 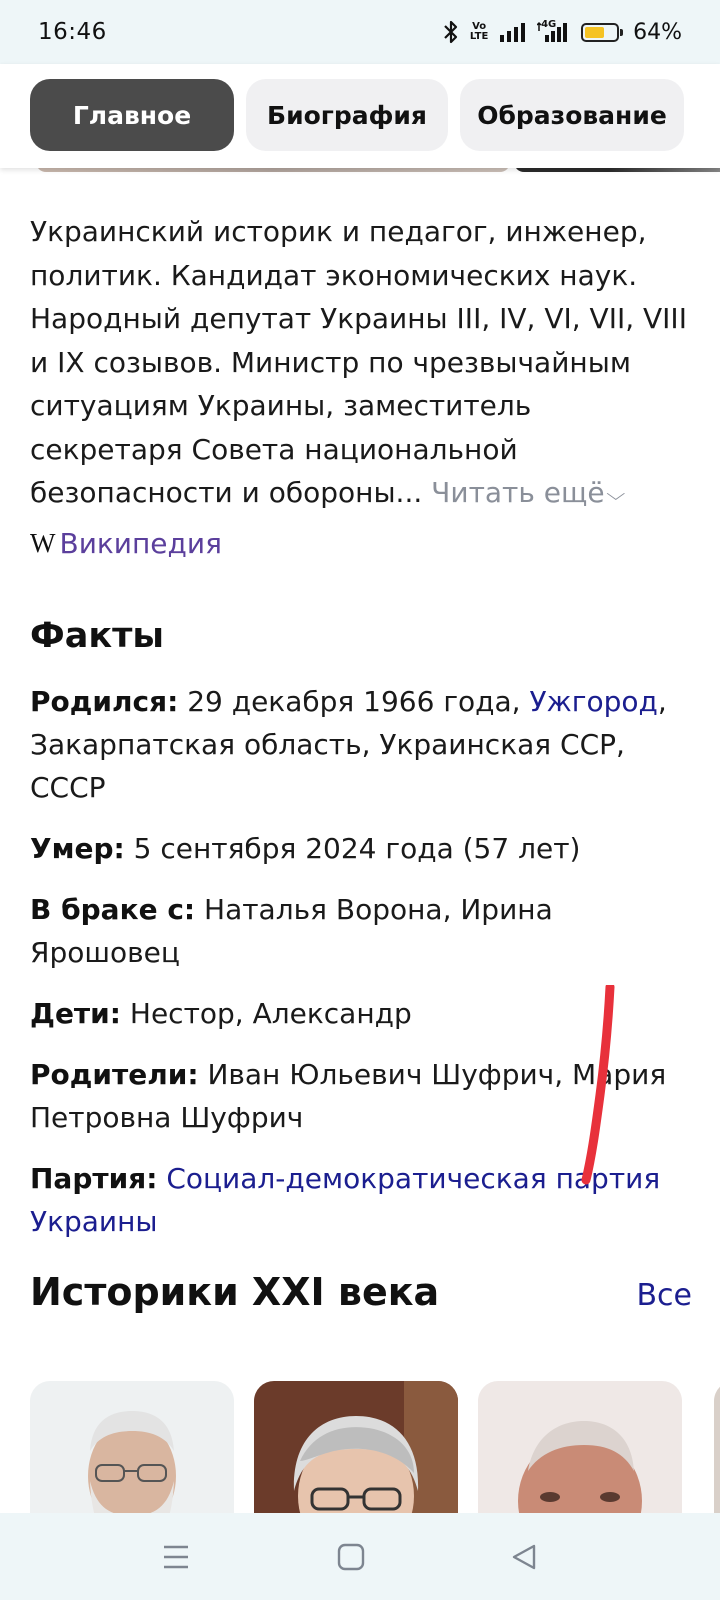 What do you see at coordinates (94, 1178) in the screenshot?
I see `fact-label: Партия:` at bounding box center [94, 1178].